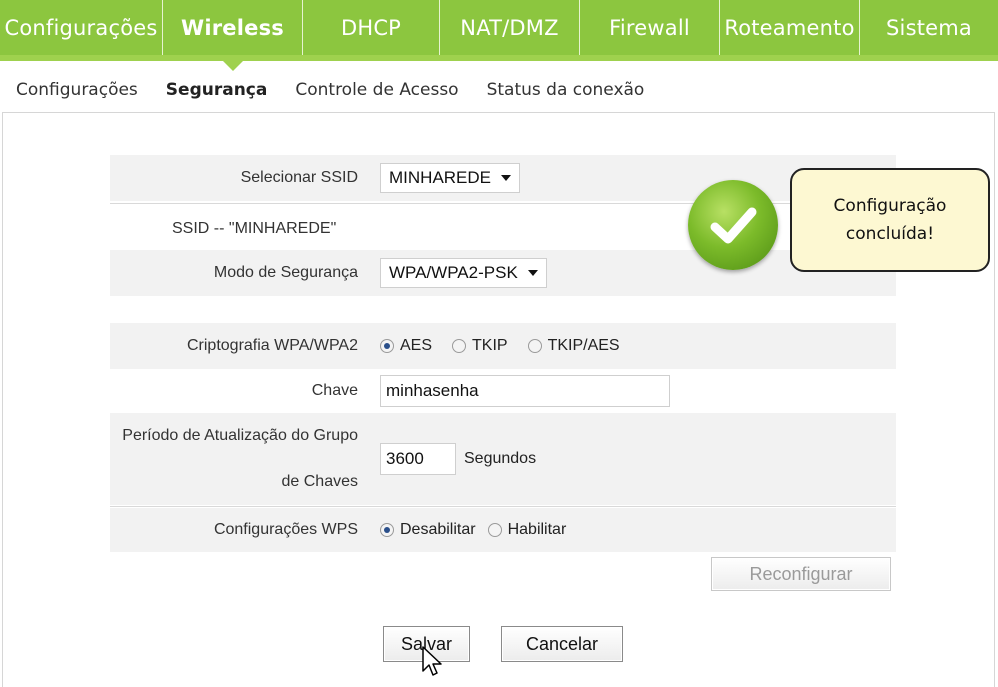  I want to click on wps-label: Configurações WPS, so click(285, 529).